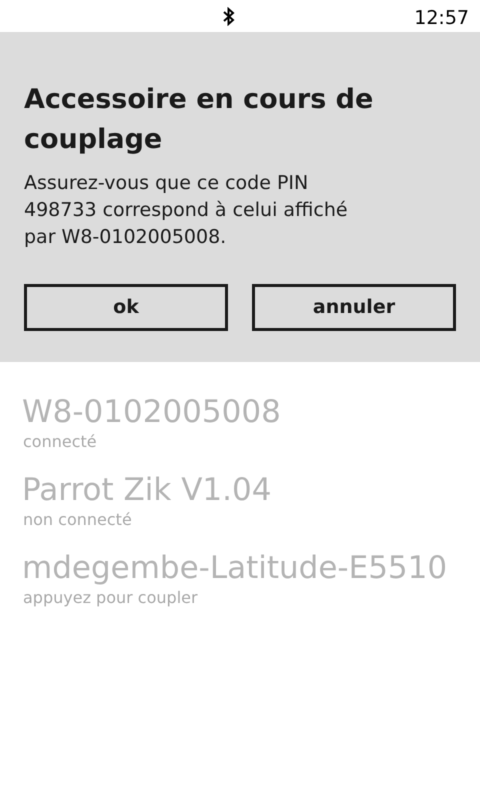 The width and height of the screenshot is (480, 800). I want to click on bluetooth-icon, so click(229, 16).